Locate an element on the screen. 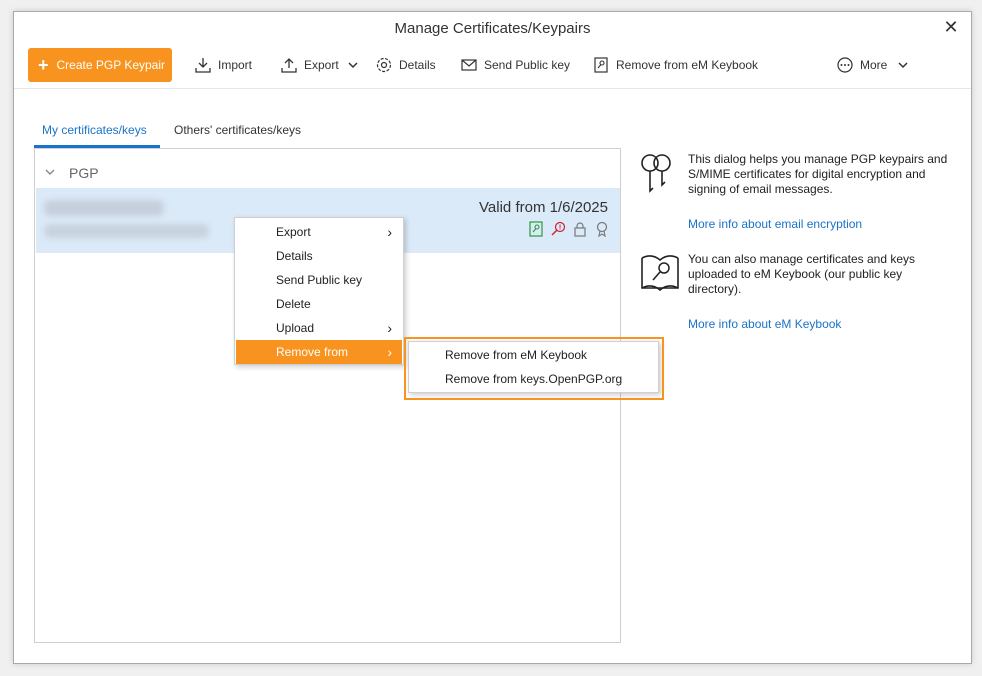 The width and height of the screenshot is (982, 676). gear-icon is located at coordinates (384, 65).